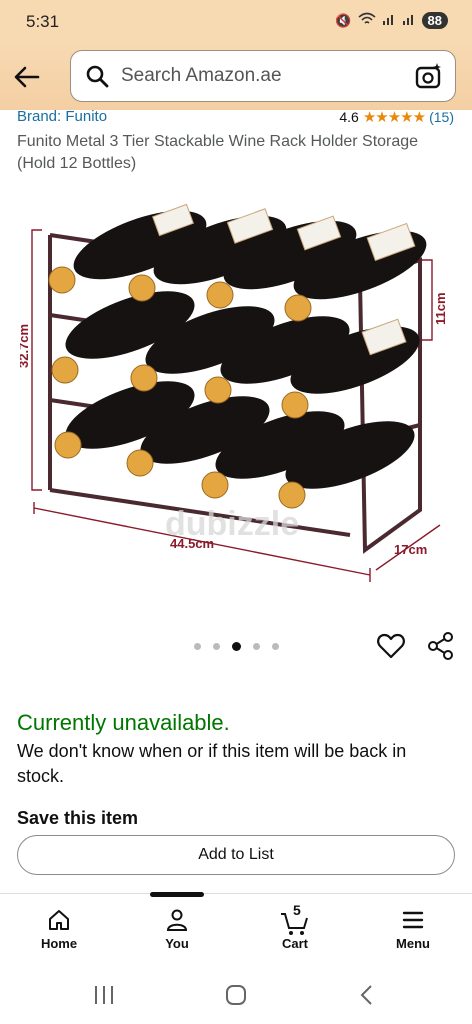 The height and width of the screenshot is (1024, 472). I want to click on star-rating-icon: ★★★★★, so click(394, 117).